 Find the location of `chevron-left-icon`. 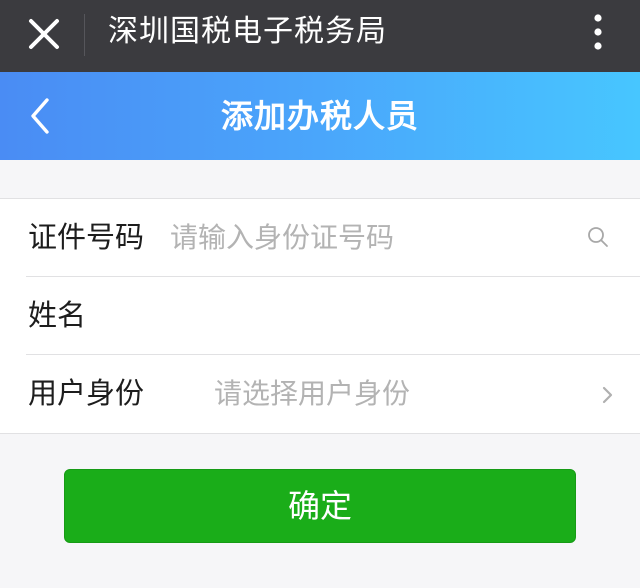

chevron-left-icon is located at coordinates (40, 116).